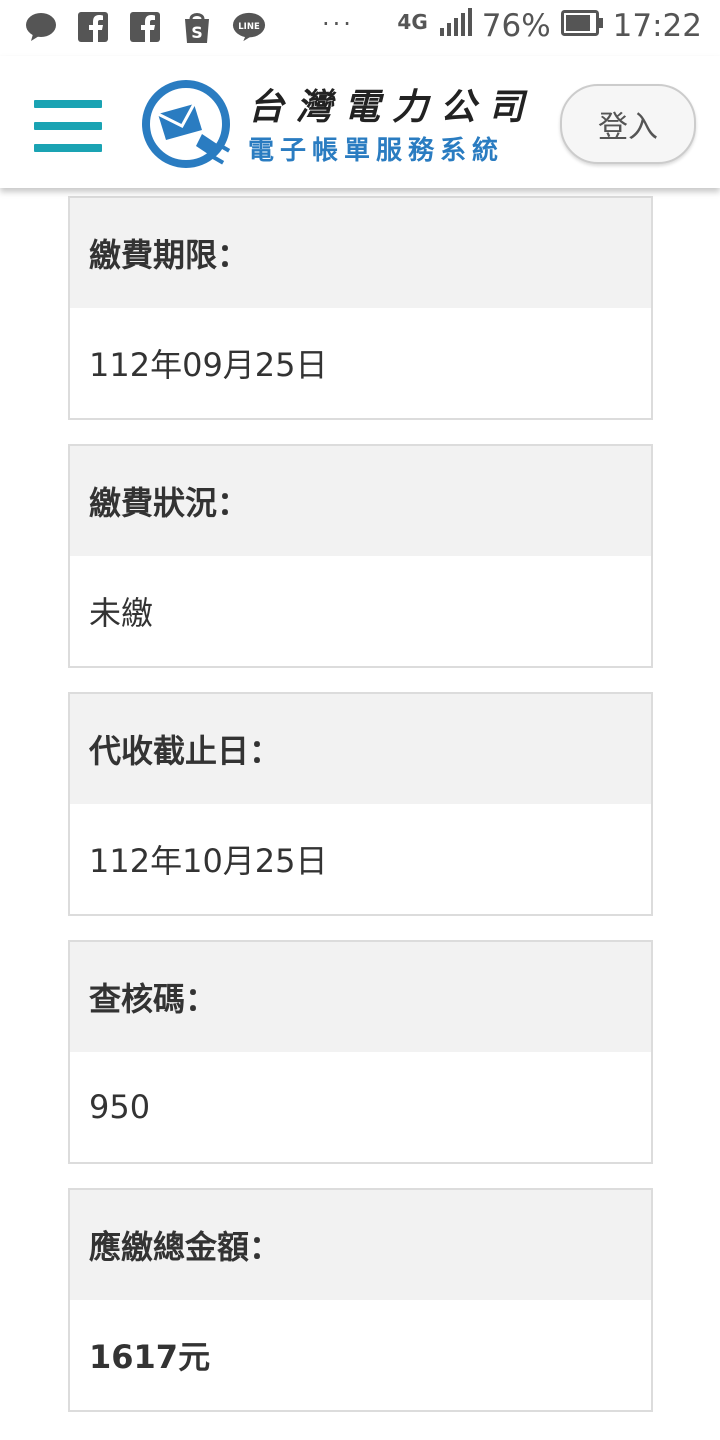 The image size is (720, 1440). I want to click on logo-system-name: 電子帳單服務系統, so click(376, 151).